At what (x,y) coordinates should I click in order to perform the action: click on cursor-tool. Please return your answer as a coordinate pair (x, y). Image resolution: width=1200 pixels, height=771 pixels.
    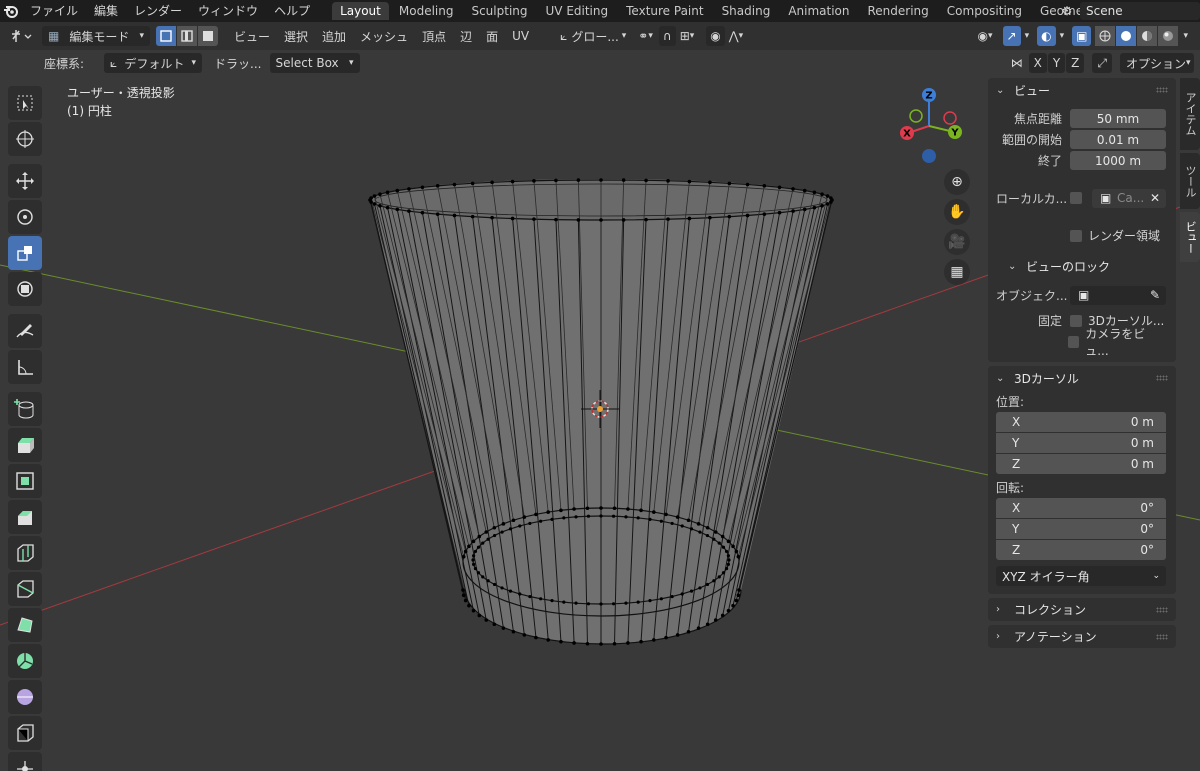
    Looking at the image, I should click on (25, 139).